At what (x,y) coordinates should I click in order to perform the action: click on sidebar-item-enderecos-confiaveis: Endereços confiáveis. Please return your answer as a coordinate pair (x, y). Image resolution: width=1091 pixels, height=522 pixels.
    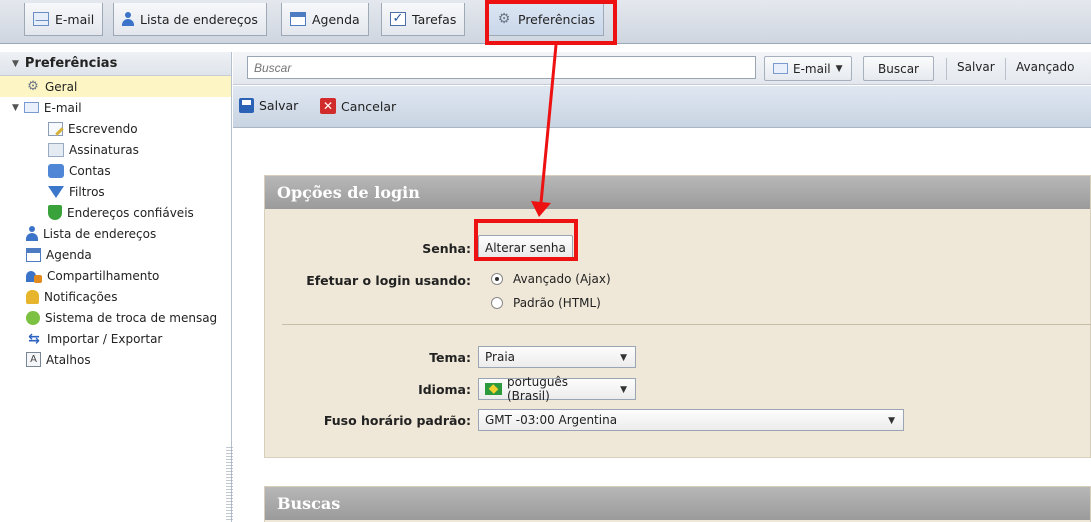
    Looking at the image, I should click on (115, 212).